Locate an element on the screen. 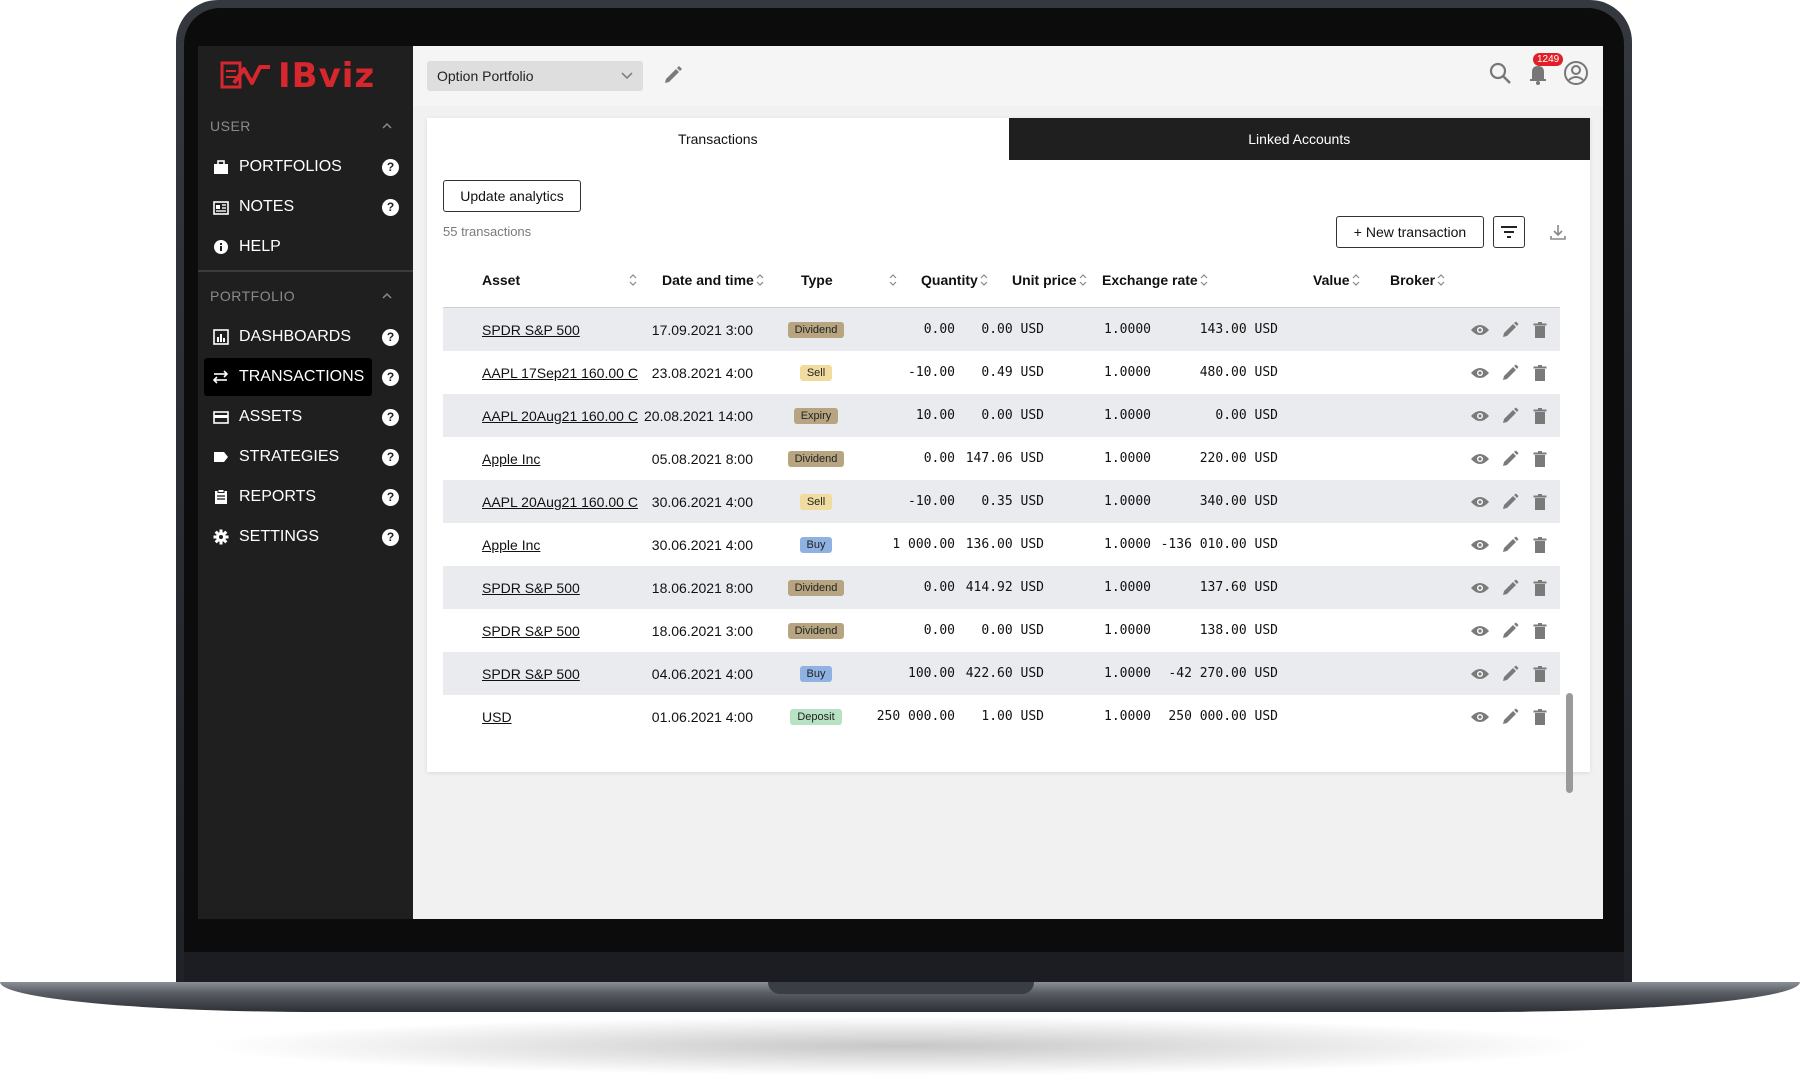 This screenshot has width=1800, height=1092. sidebar-item-dashboards: DASHBOARDS ? is located at coordinates (305, 337).